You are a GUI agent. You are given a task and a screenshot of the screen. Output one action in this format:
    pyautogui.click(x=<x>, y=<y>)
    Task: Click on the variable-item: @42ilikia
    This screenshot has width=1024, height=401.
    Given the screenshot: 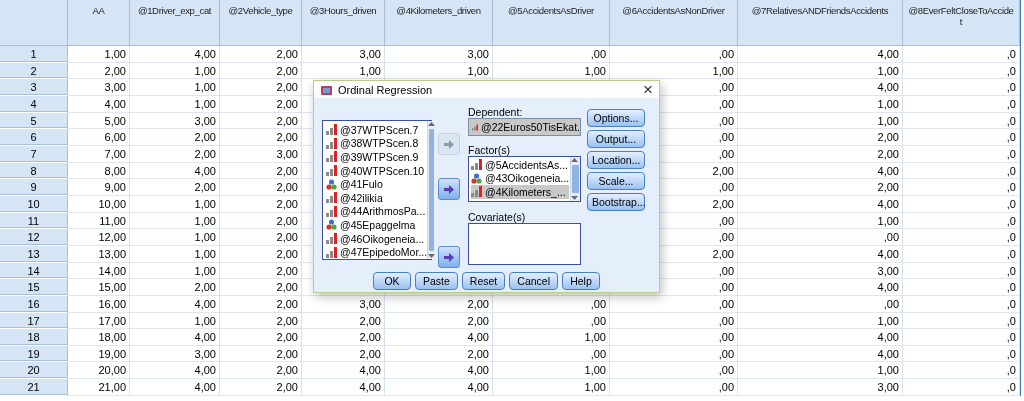 What is the action you would take?
    pyautogui.click(x=377, y=197)
    